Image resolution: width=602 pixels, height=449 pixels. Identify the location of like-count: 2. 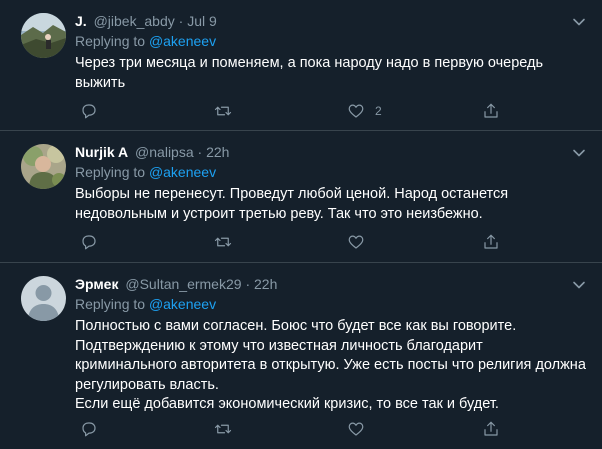
(378, 111).